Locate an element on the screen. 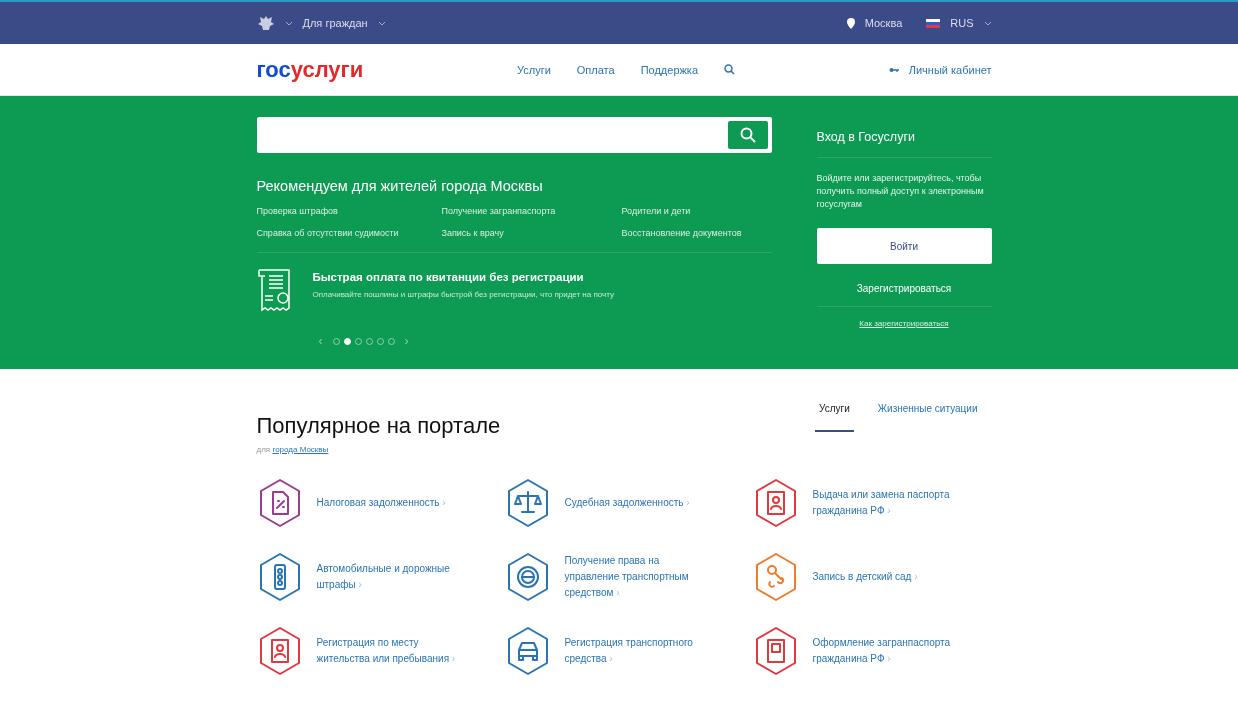  recommend-link: Справка об отсутствии судимости is located at coordinates (349, 233).